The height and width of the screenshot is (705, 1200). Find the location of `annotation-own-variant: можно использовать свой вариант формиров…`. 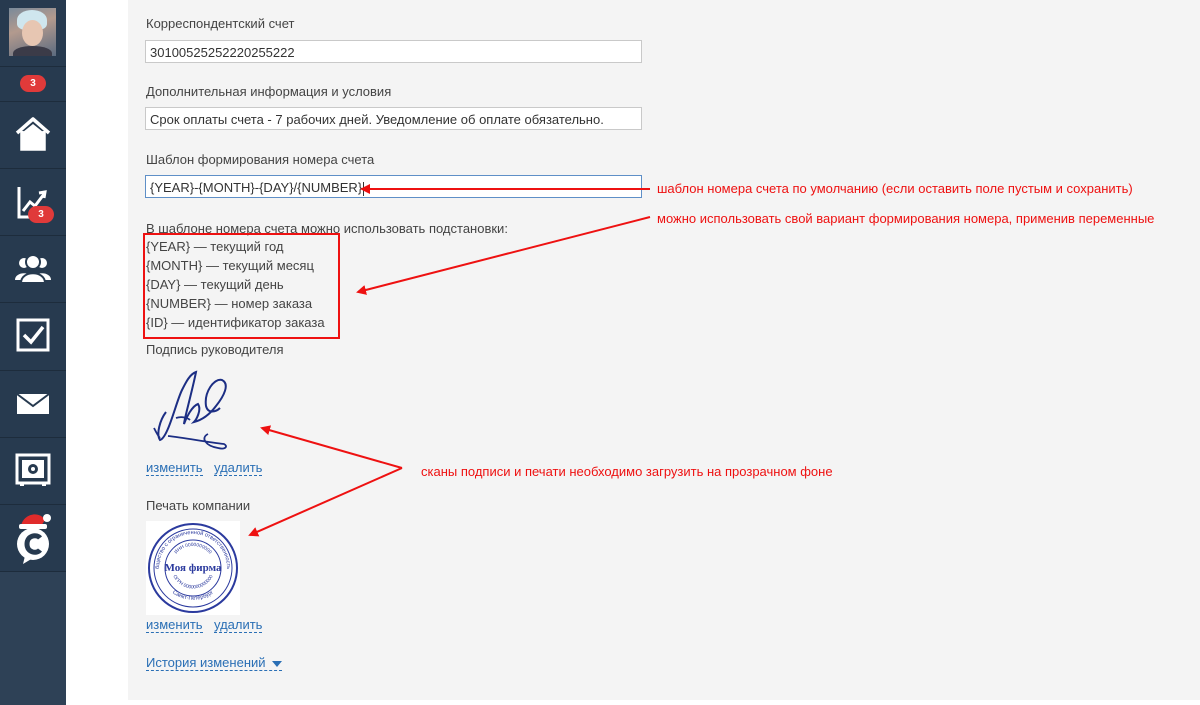

annotation-own-variant: можно использовать свой вариант формиров… is located at coordinates (906, 218).